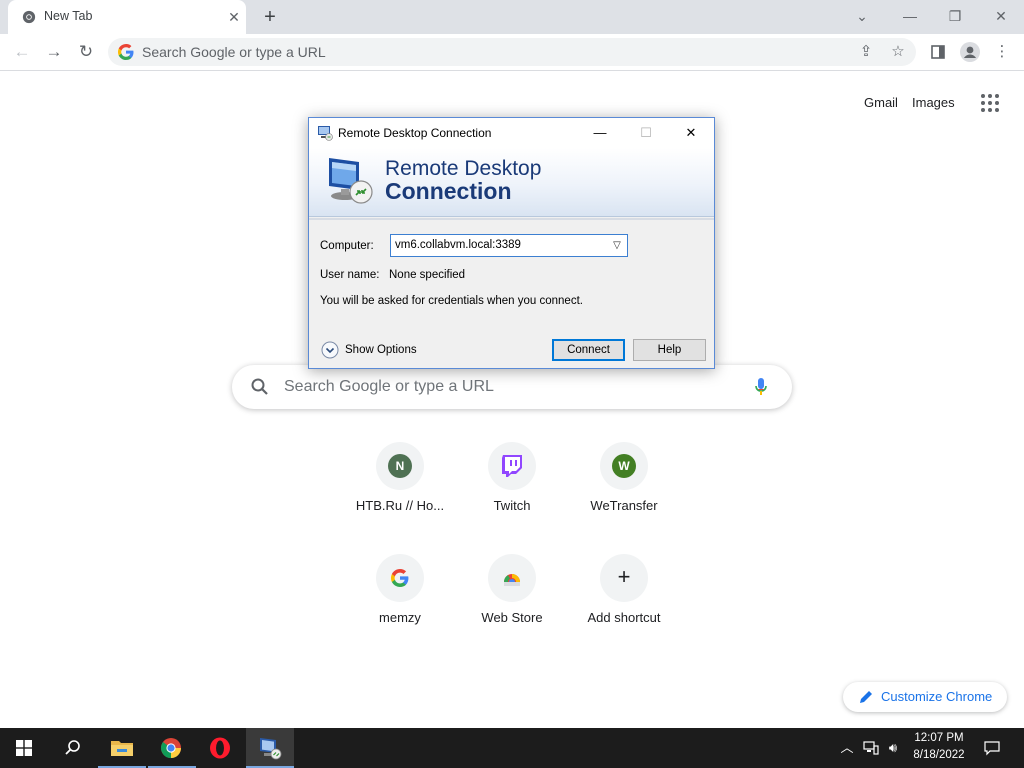 This screenshot has width=1024, height=768. I want to click on add-shortcut-button: + Add shortcut, so click(624, 604).